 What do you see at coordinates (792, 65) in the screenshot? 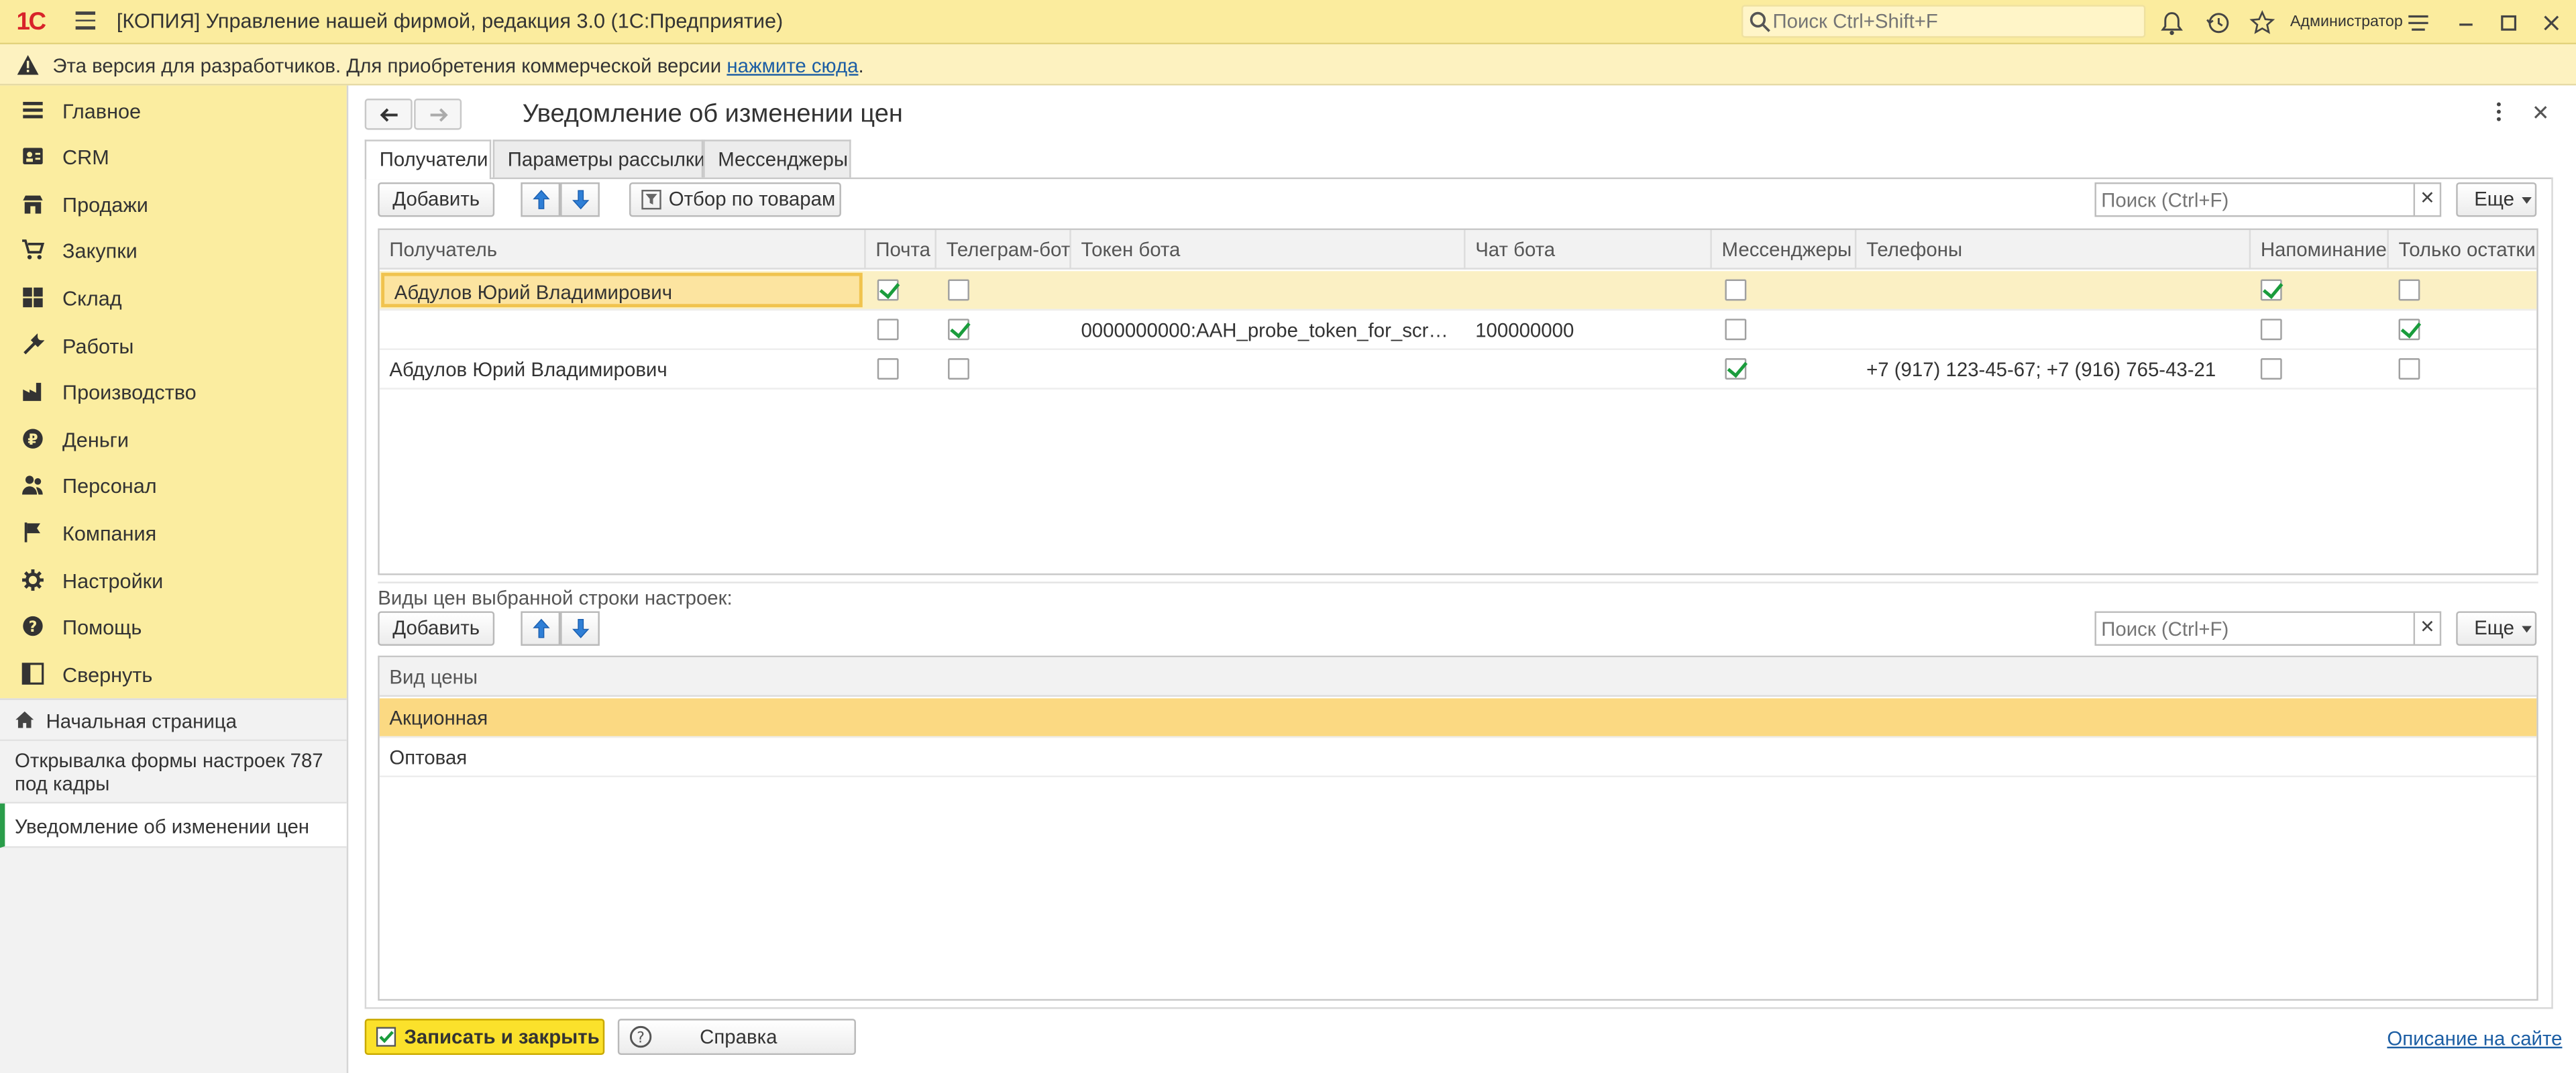
I see `purchase-link: нажмите сюда` at bounding box center [792, 65].